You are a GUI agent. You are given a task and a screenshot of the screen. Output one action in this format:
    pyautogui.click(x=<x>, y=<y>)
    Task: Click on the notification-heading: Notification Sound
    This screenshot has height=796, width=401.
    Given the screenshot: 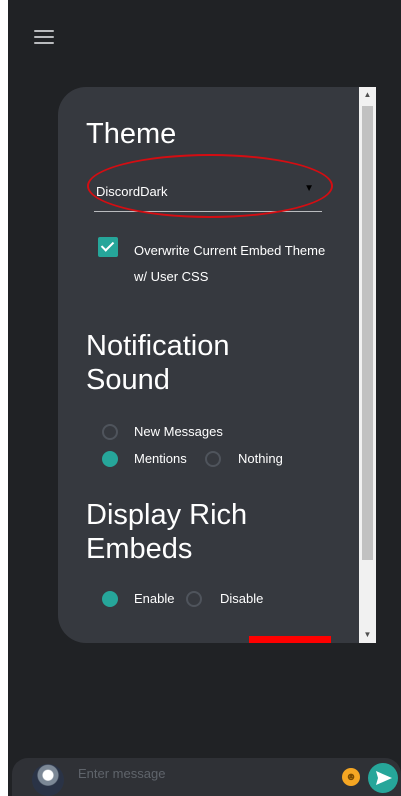 What is the action you would take?
    pyautogui.click(x=158, y=363)
    